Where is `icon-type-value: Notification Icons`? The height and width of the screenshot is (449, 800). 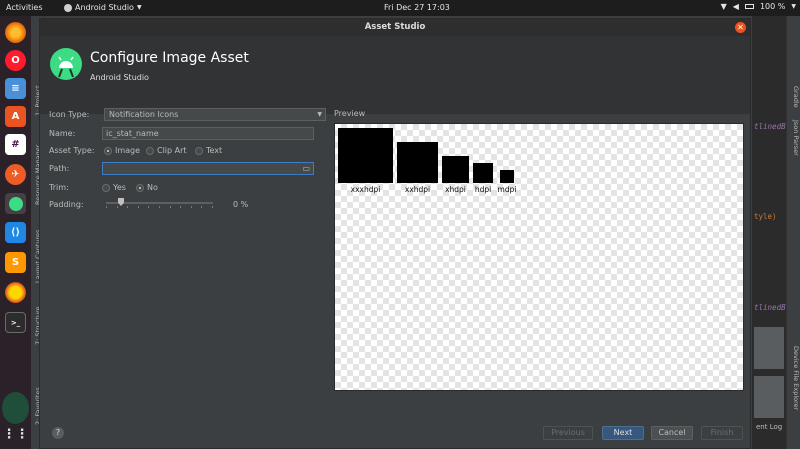
icon-type-value: Notification Icons is located at coordinates (144, 114).